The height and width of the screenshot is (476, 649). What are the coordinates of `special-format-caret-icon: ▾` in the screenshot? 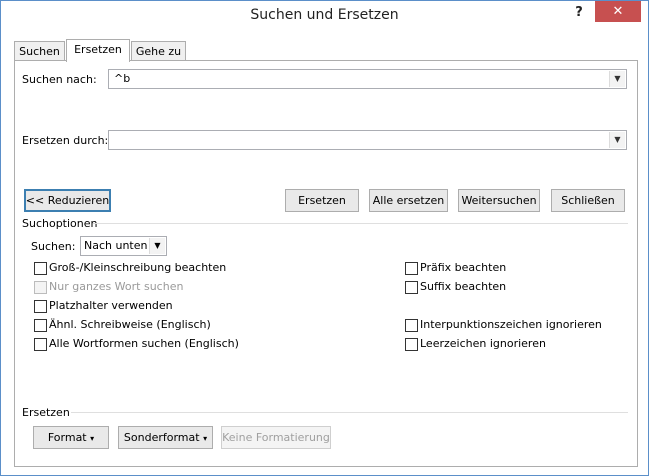 It's located at (205, 438).